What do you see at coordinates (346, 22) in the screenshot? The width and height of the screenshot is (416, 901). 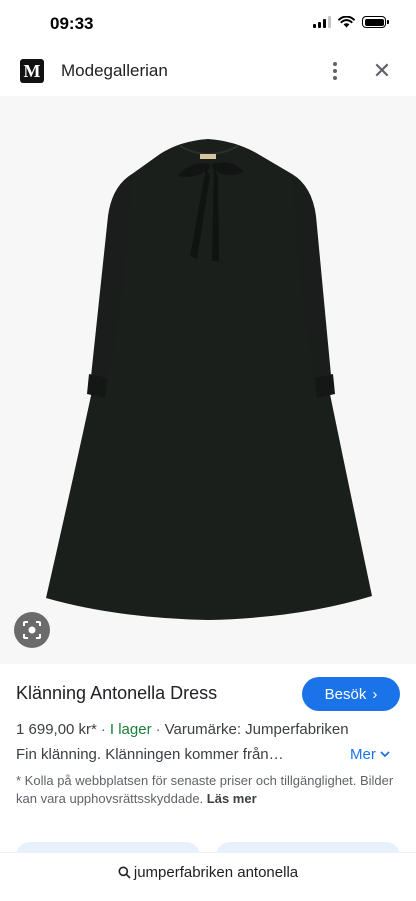 I see `wifi-icon` at bounding box center [346, 22].